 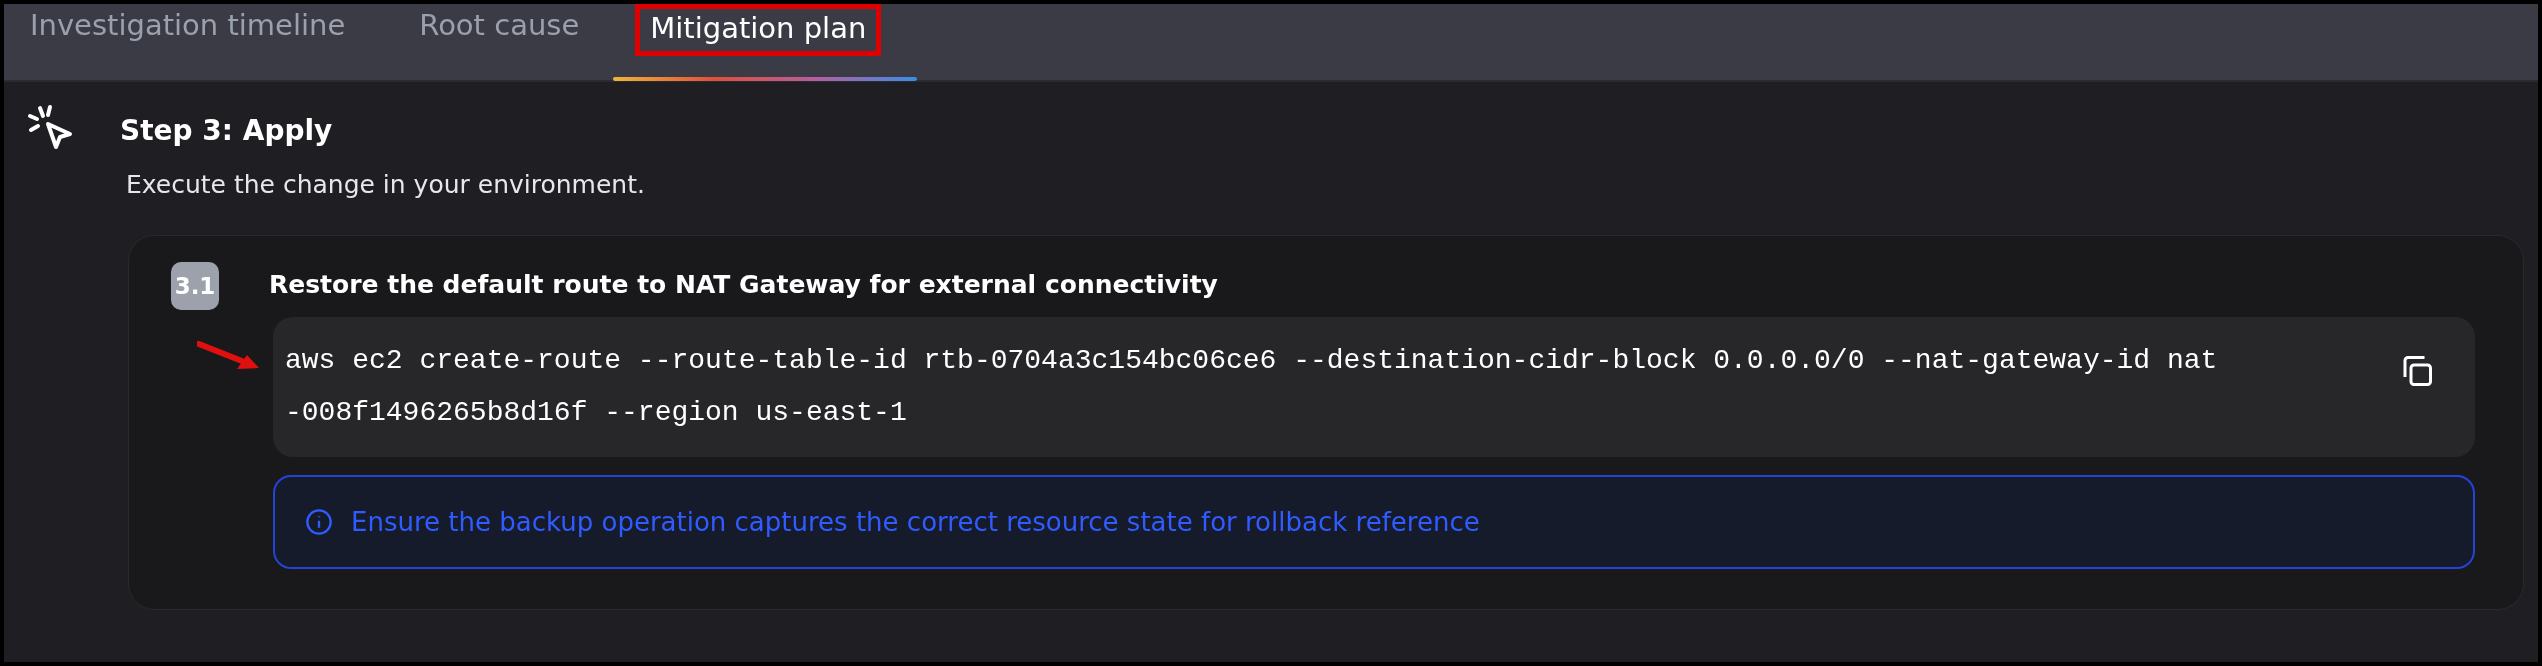 I want to click on substep-title: Restore the default route to NAT Gateway for external connectivity, so click(x=744, y=284).